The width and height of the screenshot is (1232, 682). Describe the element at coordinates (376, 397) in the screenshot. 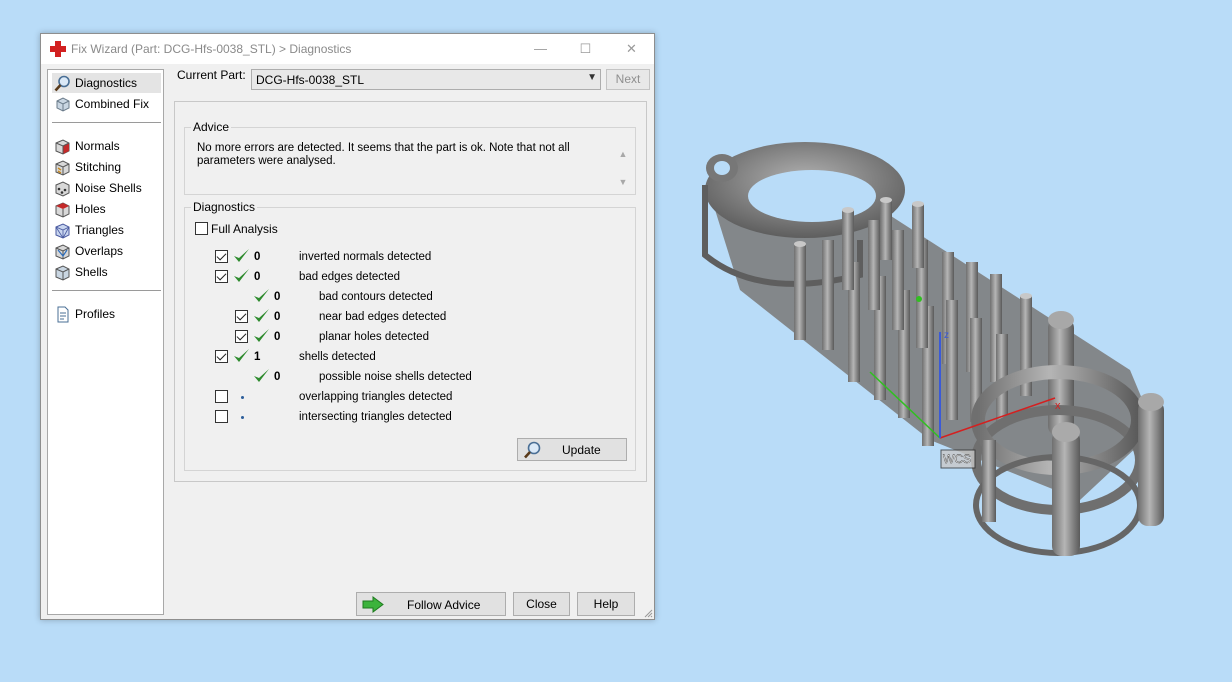

I see `row-label: overlapping triangles detected` at that location.